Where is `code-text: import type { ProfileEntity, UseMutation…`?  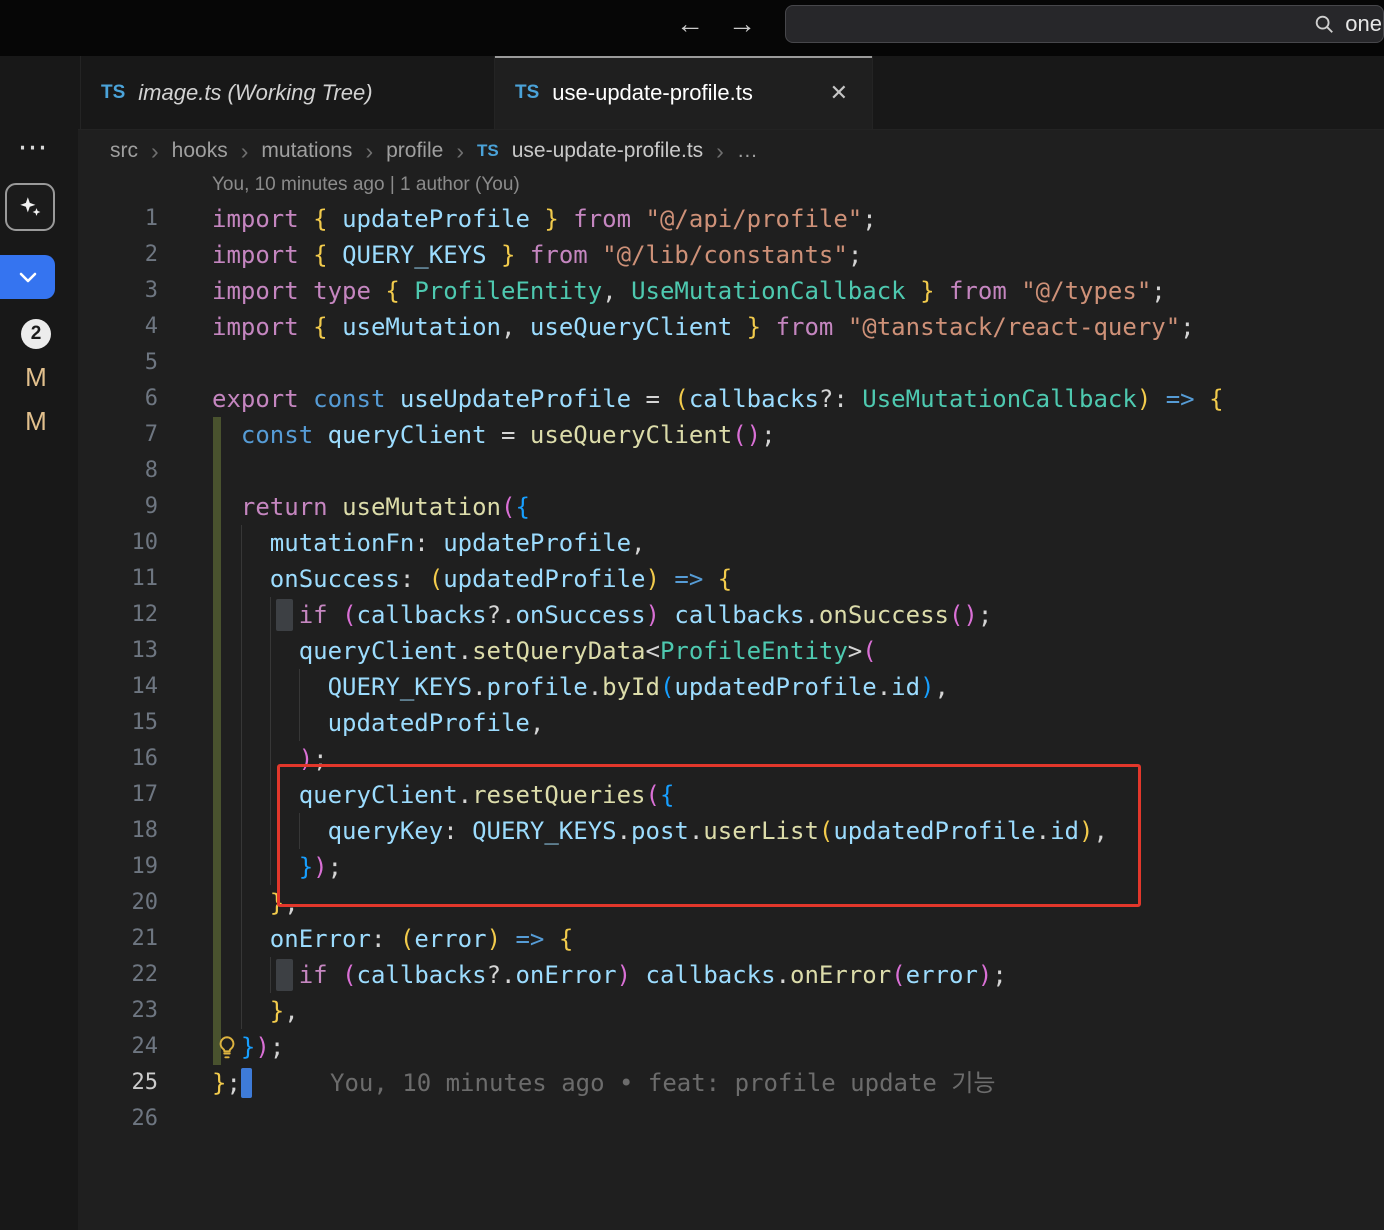 code-text: import type { ProfileEntity, UseMutation… is located at coordinates (689, 291).